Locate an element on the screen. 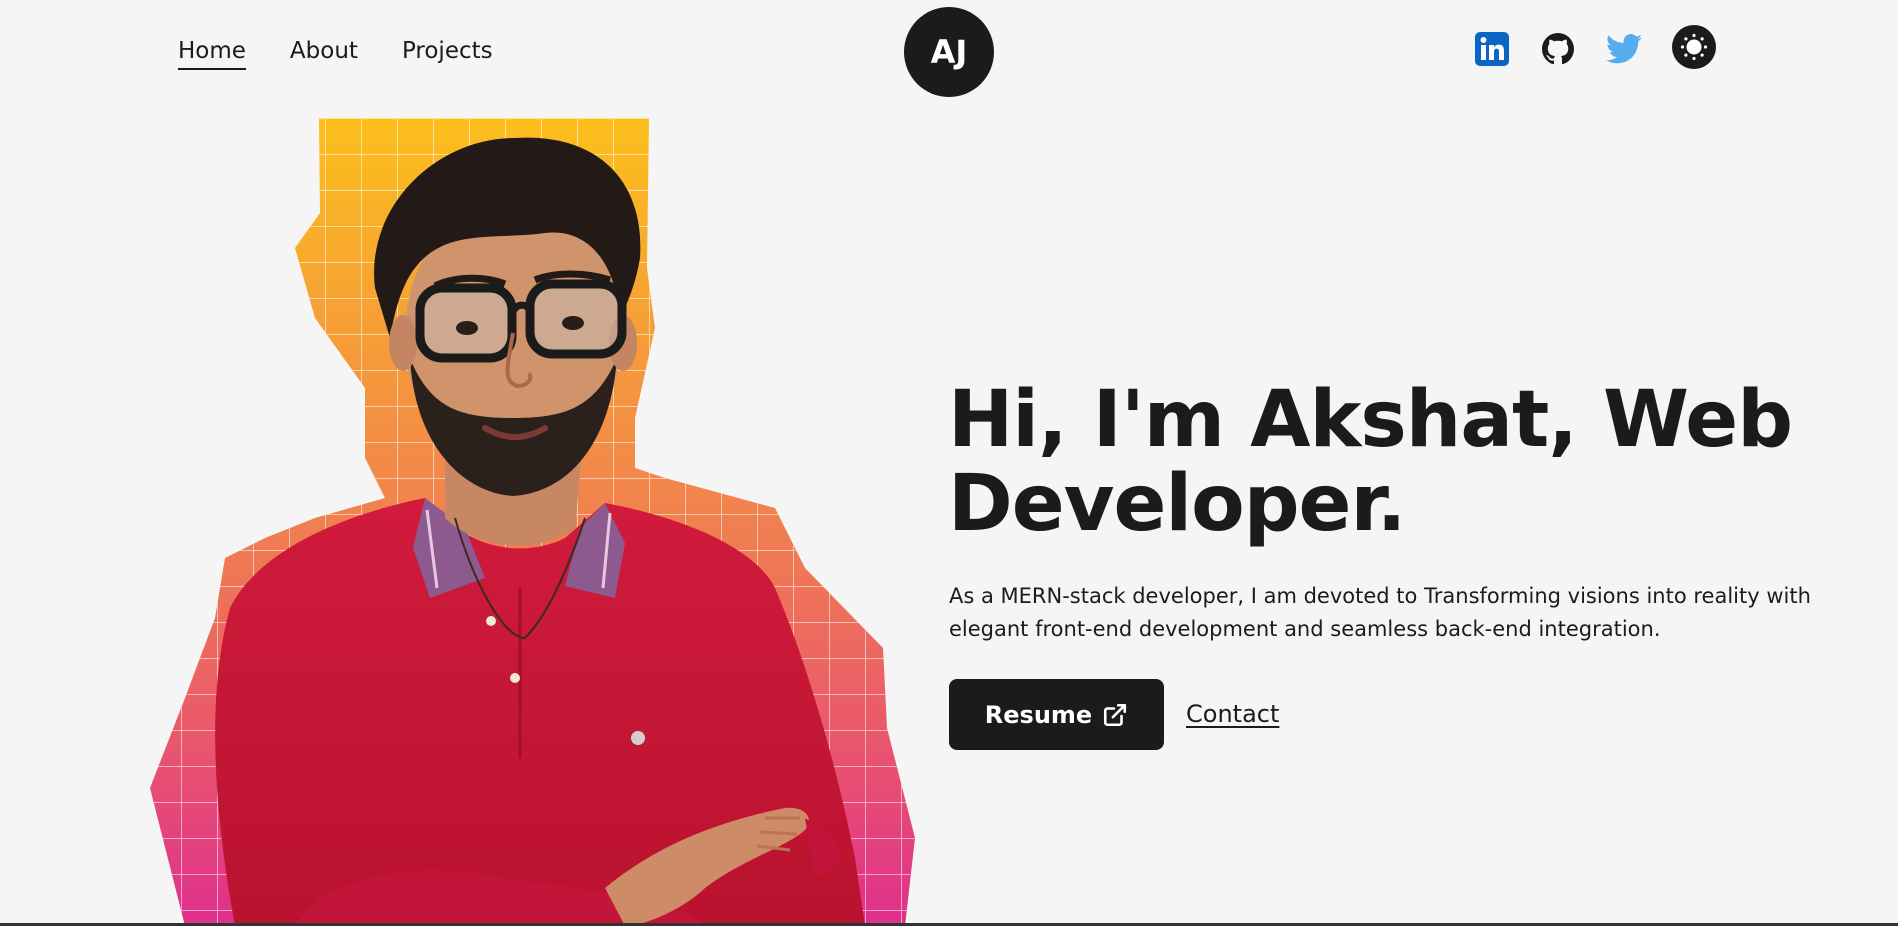 The image size is (1898, 926). sun-icon is located at coordinates (1694, 47).